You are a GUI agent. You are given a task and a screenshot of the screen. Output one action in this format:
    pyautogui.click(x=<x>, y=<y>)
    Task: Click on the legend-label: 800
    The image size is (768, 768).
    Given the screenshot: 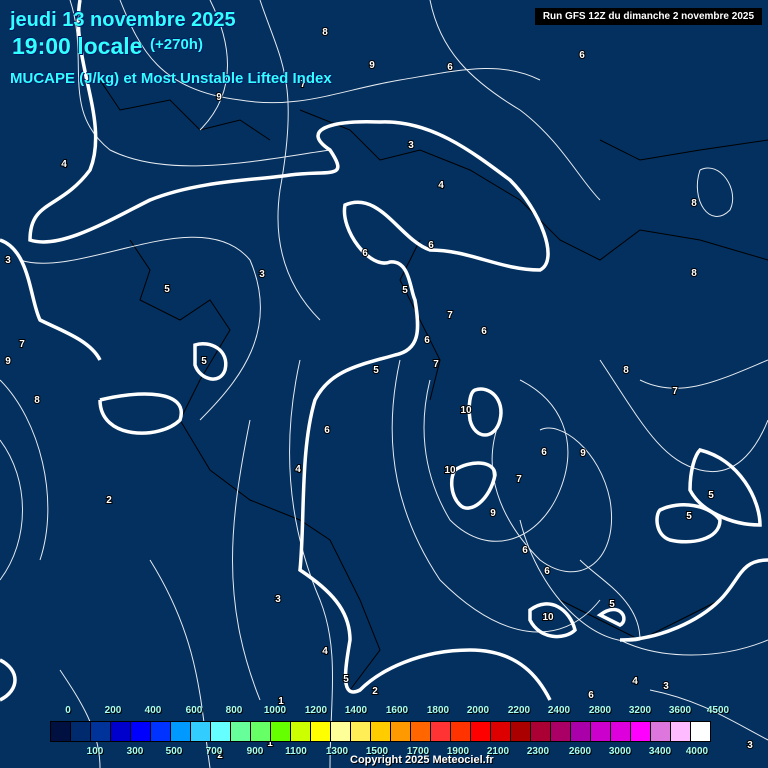 What is the action you would take?
    pyautogui.click(x=234, y=710)
    